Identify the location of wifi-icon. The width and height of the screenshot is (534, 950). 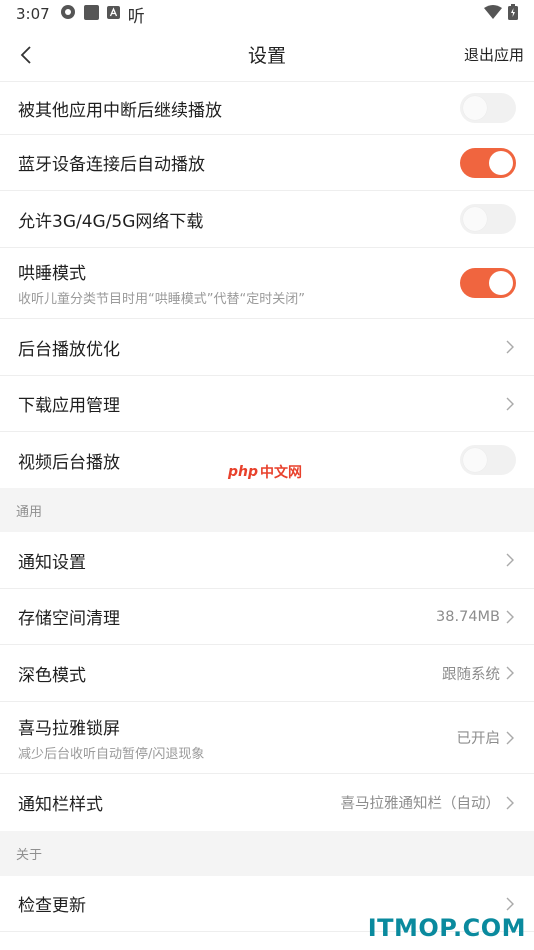
(493, 14).